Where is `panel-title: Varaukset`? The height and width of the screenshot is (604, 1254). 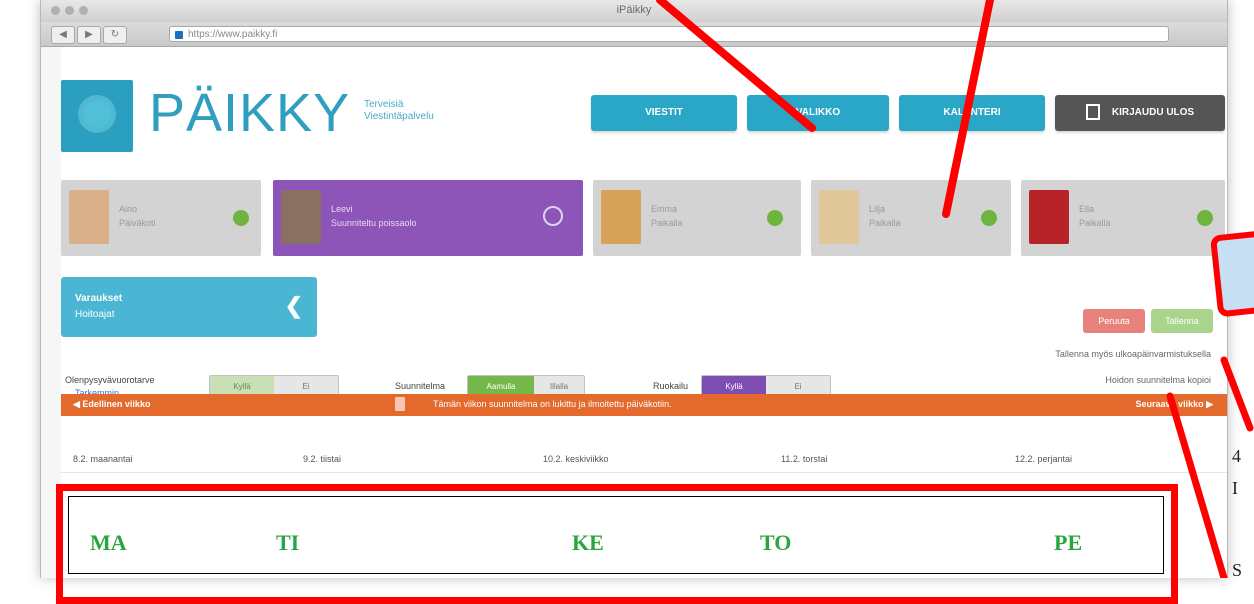
panel-title: Varaukset is located at coordinates (99, 298).